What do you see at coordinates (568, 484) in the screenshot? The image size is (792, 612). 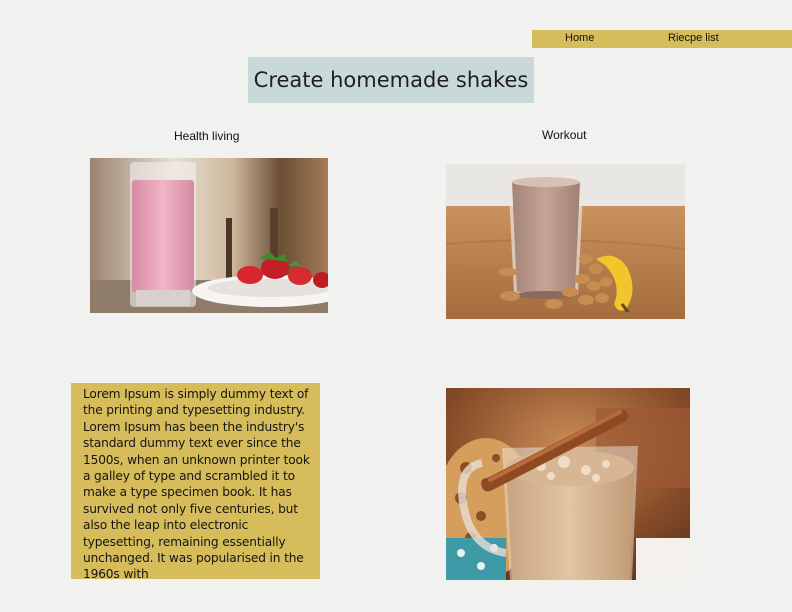 I see `cinnamon-shake-image` at bounding box center [568, 484].